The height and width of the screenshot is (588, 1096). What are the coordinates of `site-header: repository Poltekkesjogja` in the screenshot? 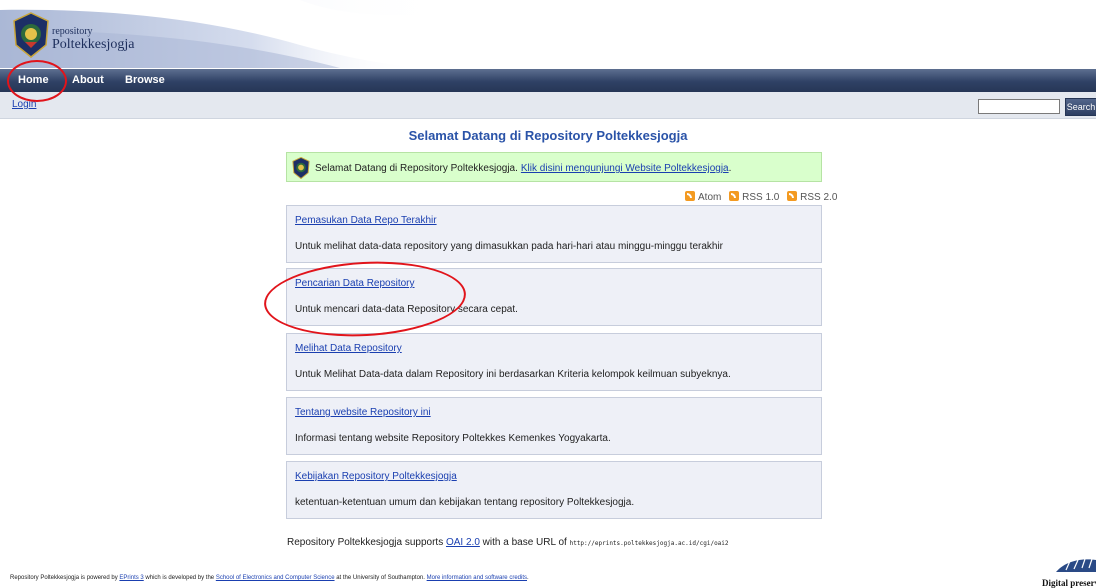 It's located at (548, 34).